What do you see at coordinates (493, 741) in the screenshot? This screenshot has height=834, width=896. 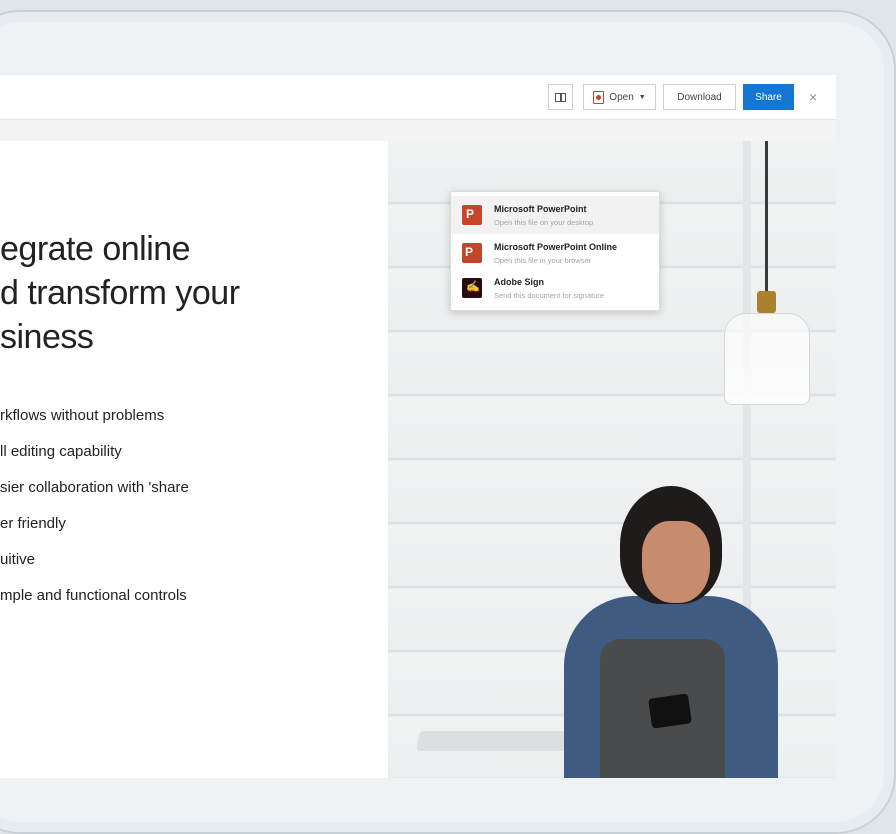 I see `tablet-stand` at bounding box center [493, 741].